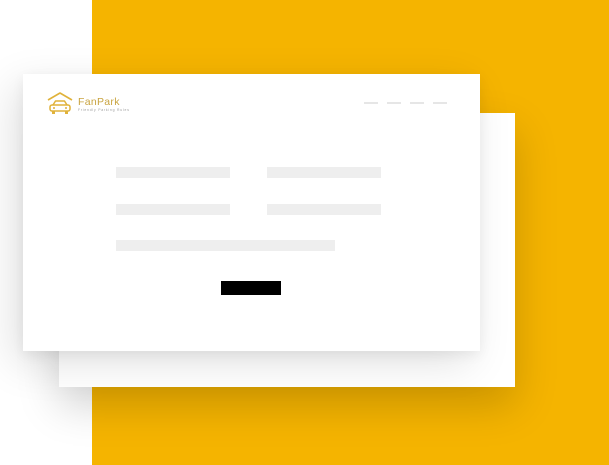  I want to click on nav-menu, so click(410, 103).